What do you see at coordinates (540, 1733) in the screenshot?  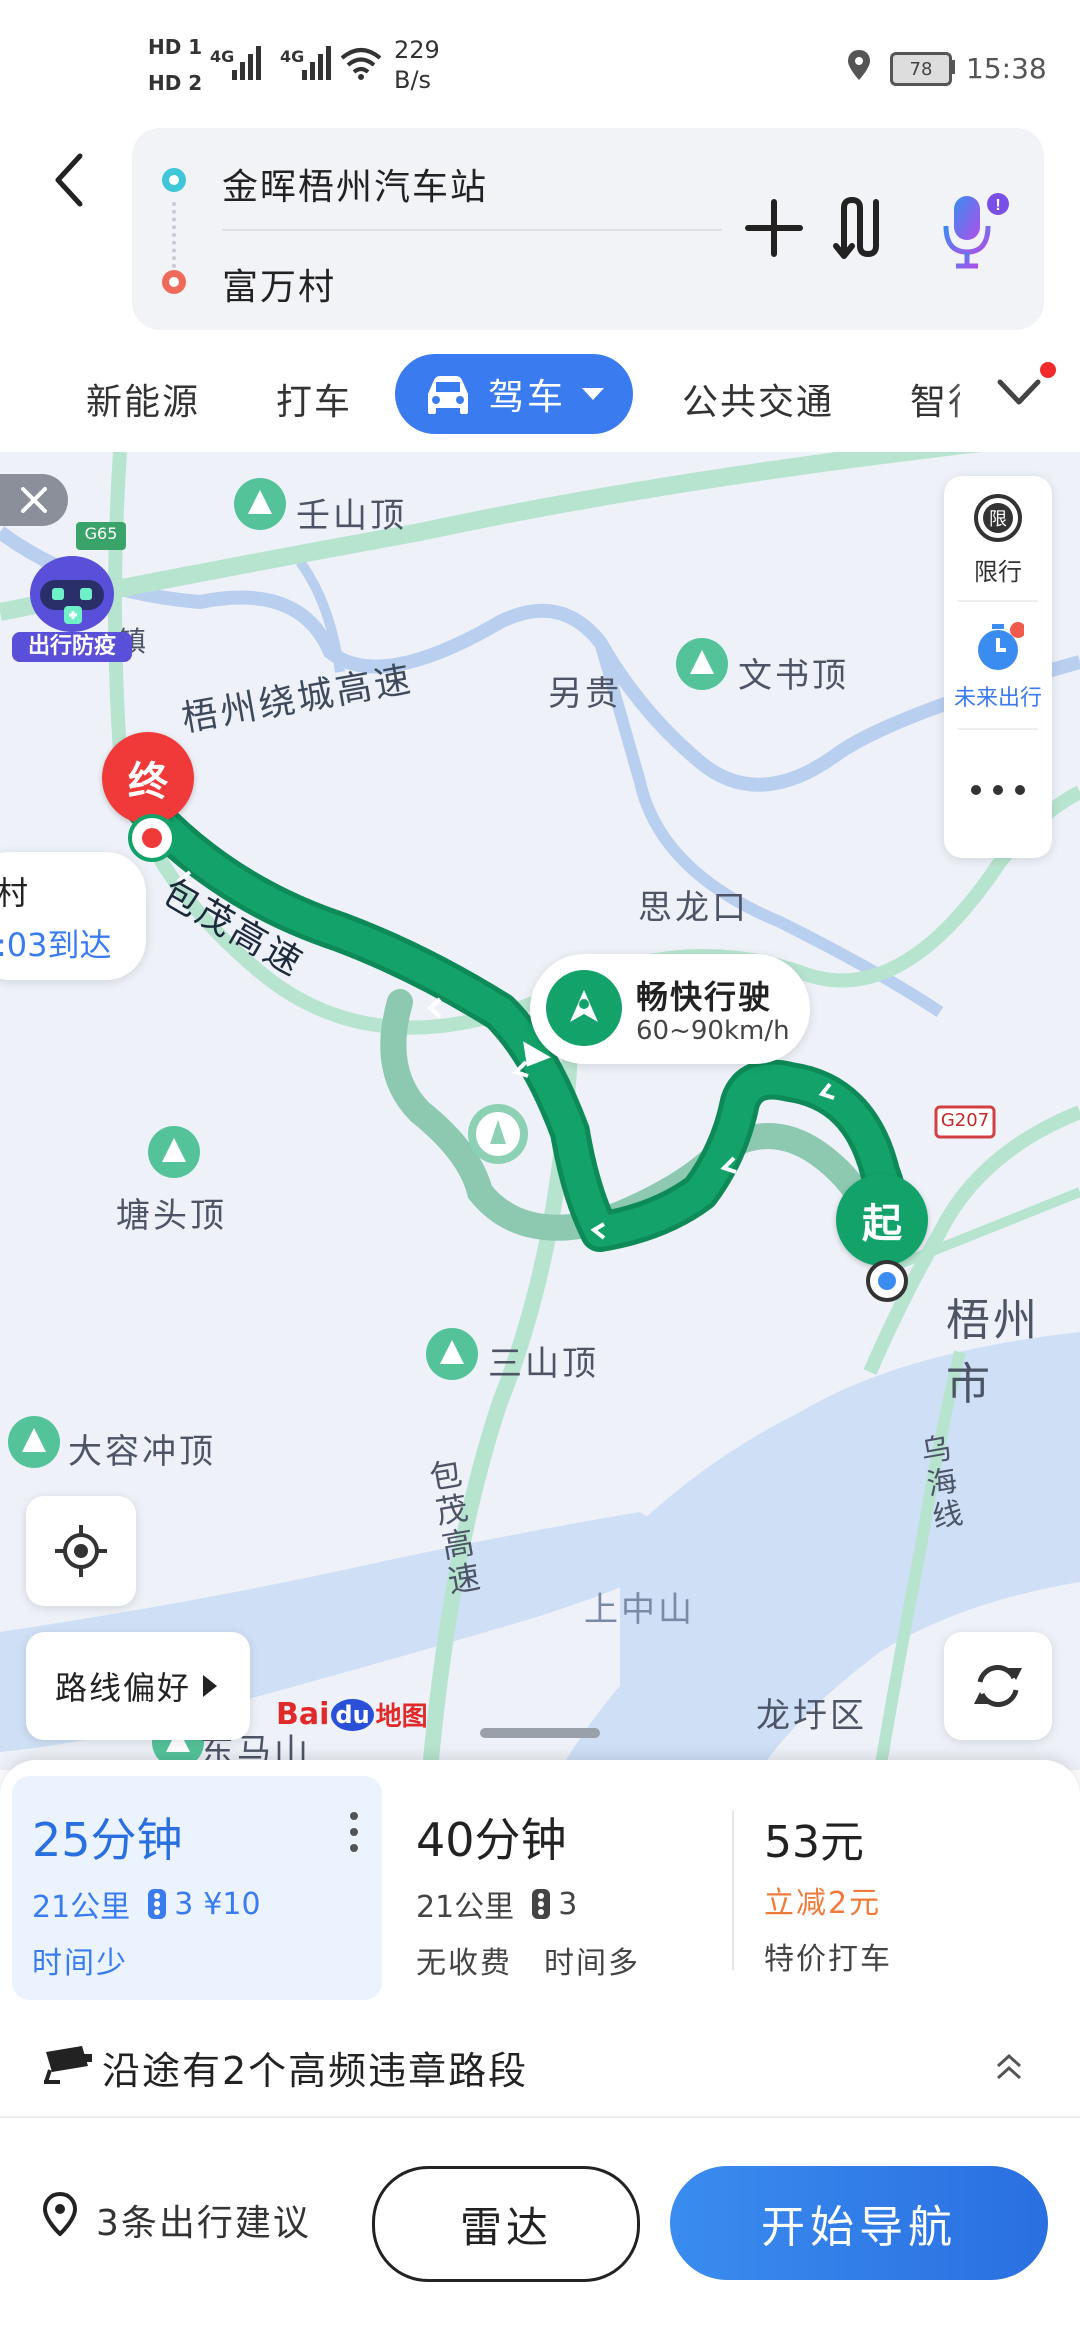 I see `sheet-drag-handle` at bounding box center [540, 1733].